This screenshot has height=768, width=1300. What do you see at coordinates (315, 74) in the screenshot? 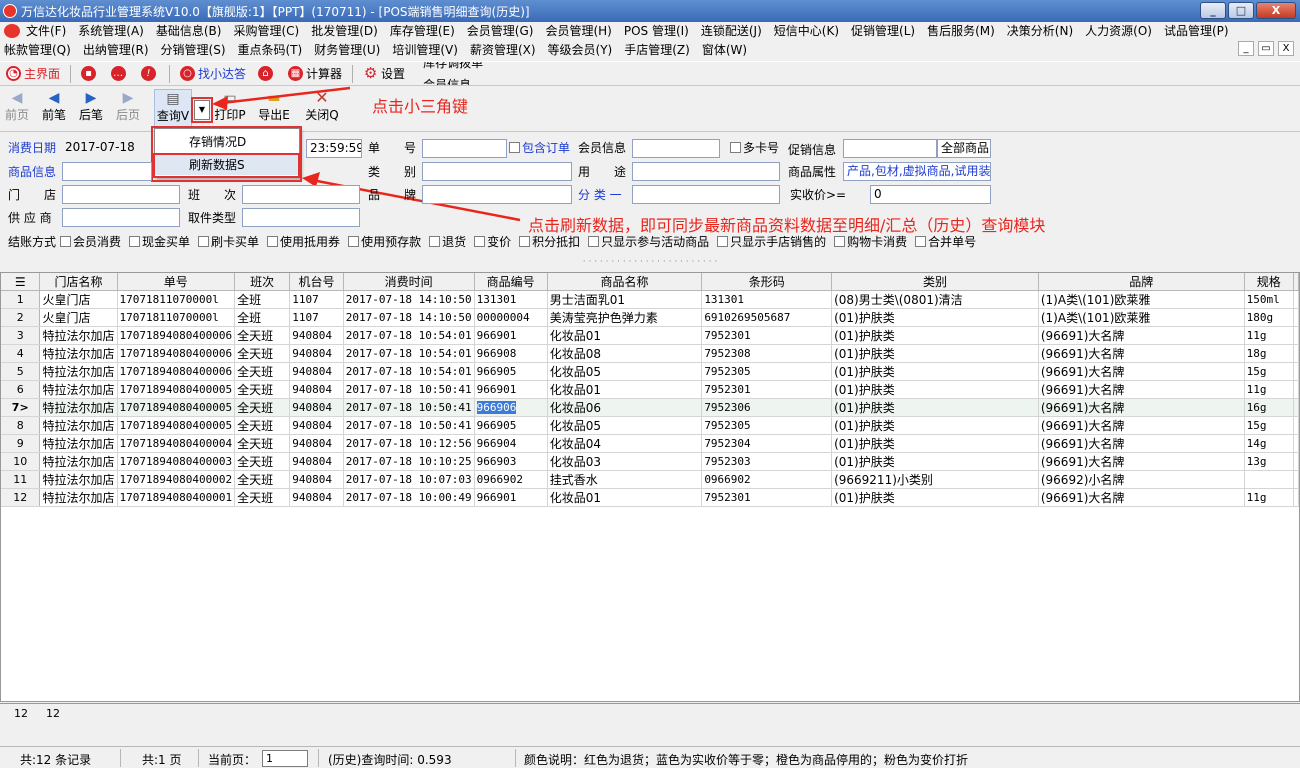
I see `calculator-button: ▦ 计算器` at bounding box center [315, 74].